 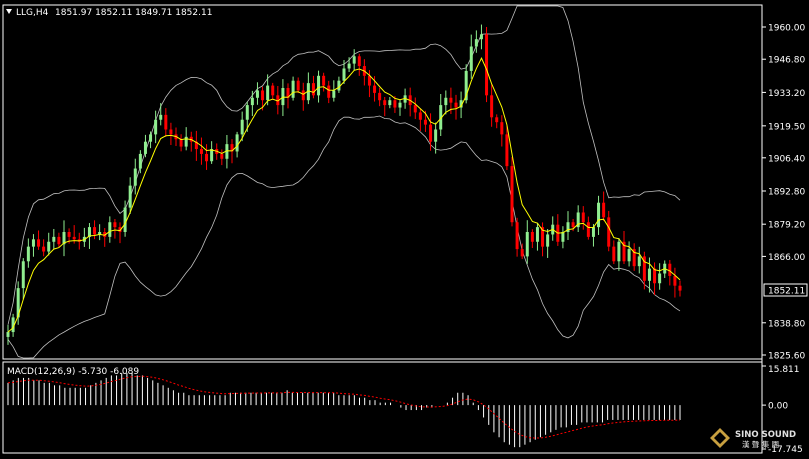 I want to click on price-tick-label: 1946.80, so click(x=786, y=61).